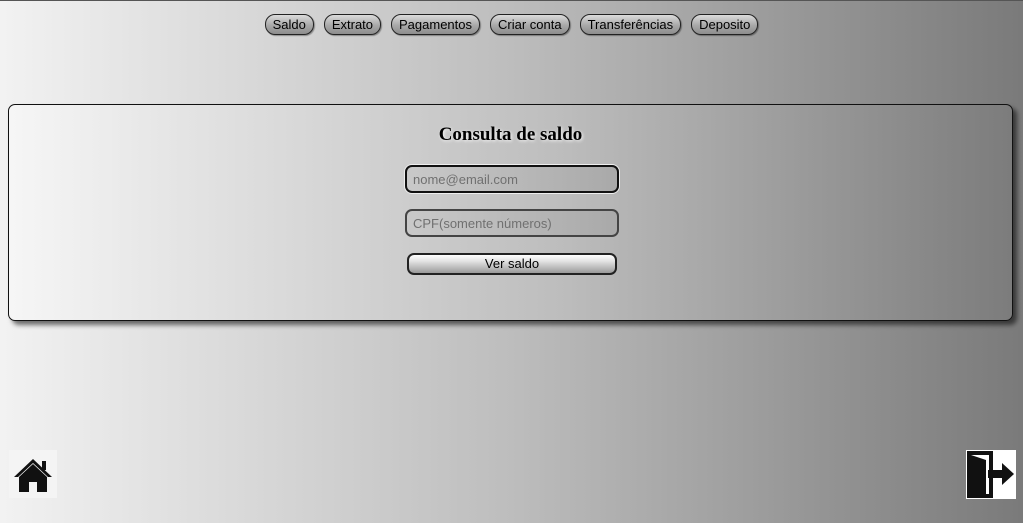 This screenshot has height=523, width=1023. Describe the element at coordinates (436, 24) in the screenshot. I see `nav-pagamentos-button: Pagamentos` at that location.